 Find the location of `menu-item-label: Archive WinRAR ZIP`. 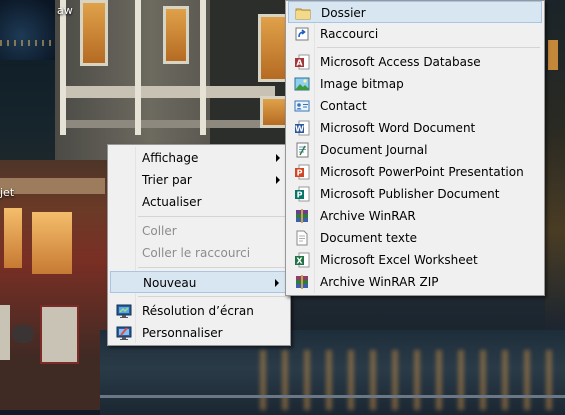

menu-item-label: Archive WinRAR ZIP is located at coordinates (379, 282).